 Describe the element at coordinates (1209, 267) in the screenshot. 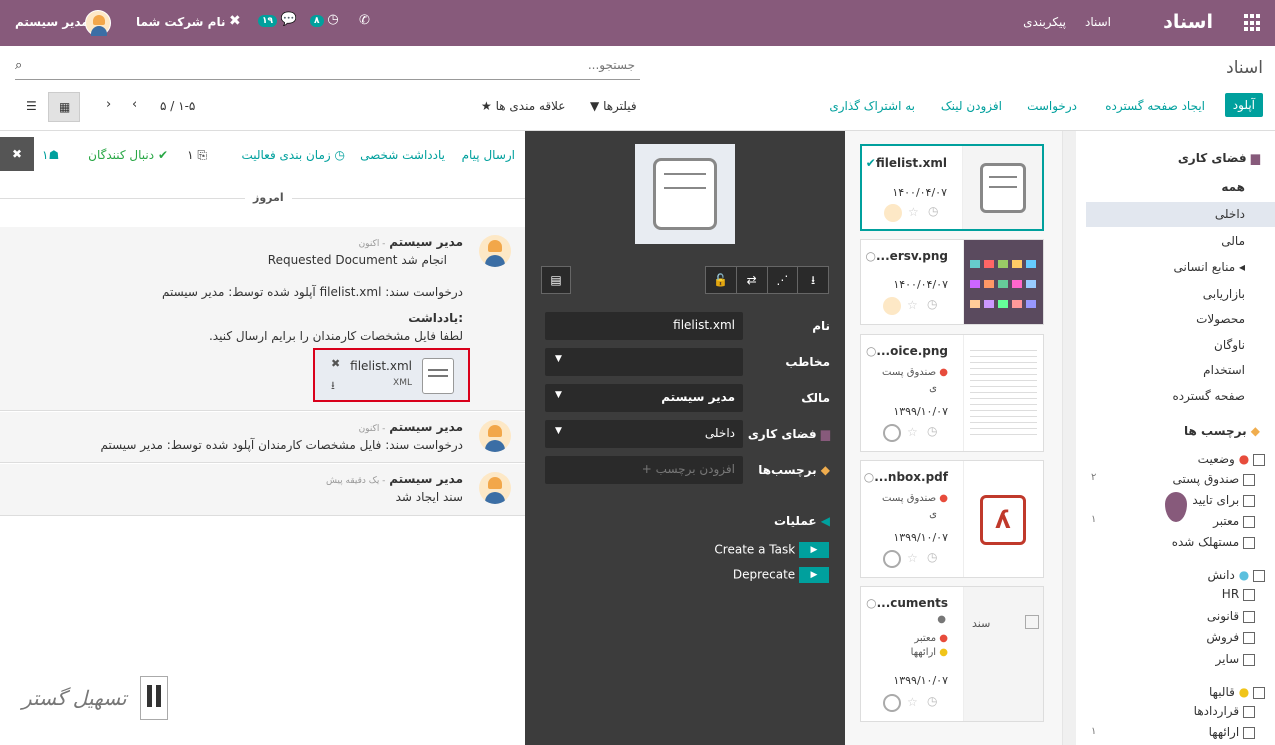

I see `sidebar-item-hr: منابع انسانی ◂` at that location.